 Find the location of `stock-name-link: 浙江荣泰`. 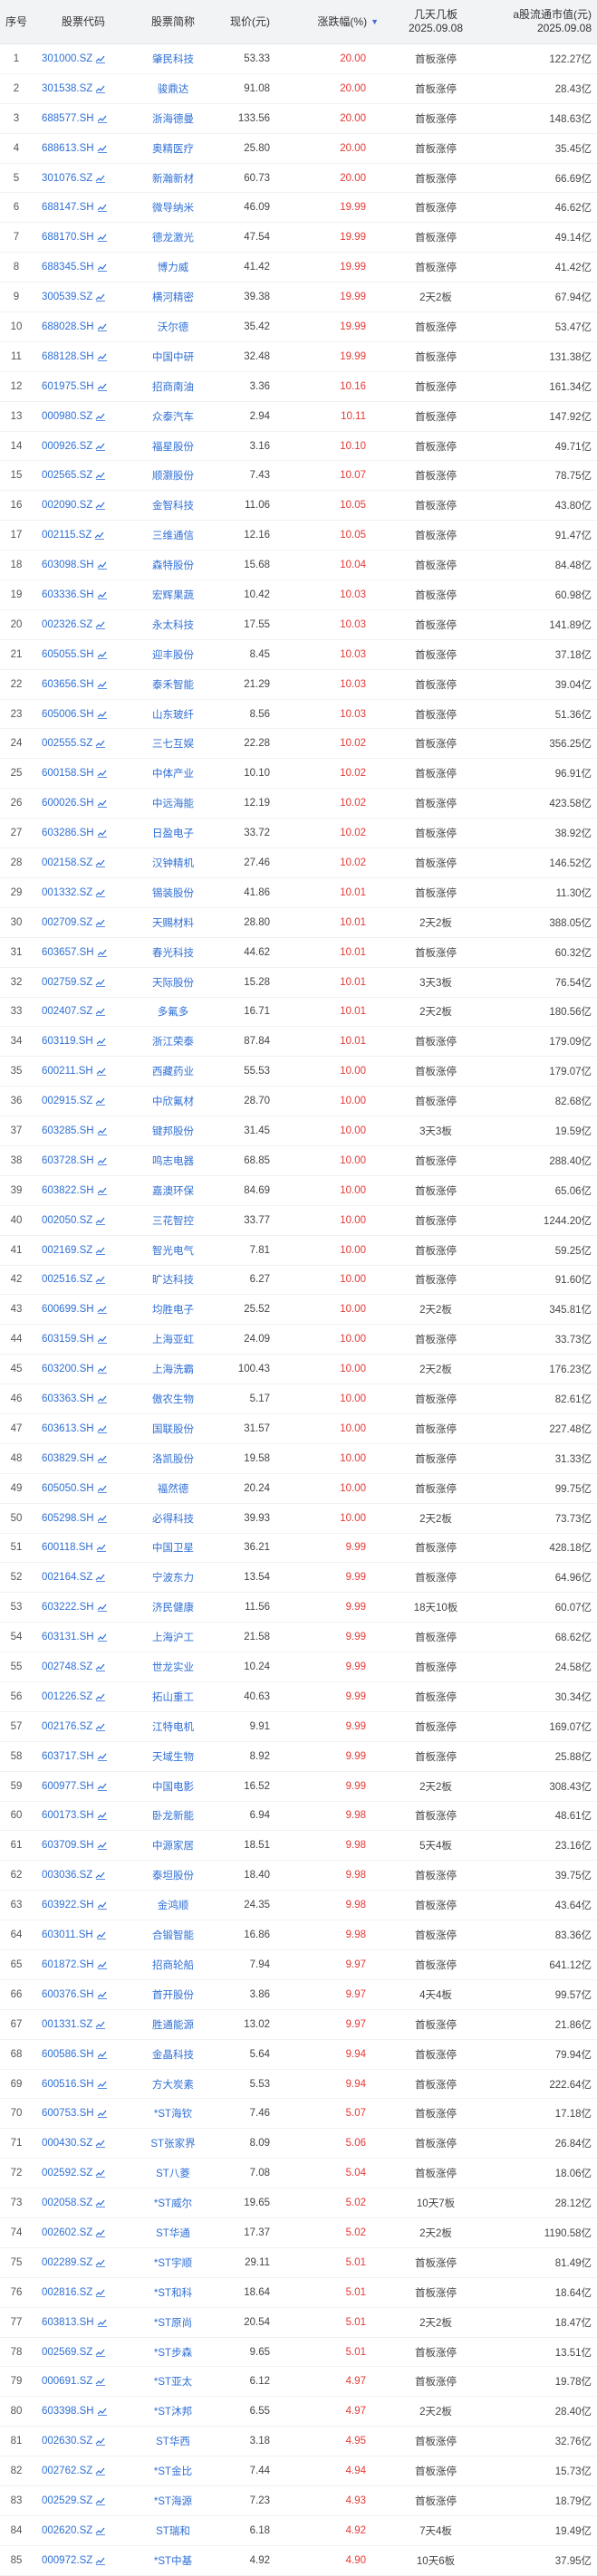

stock-name-link: 浙江荣泰 is located at coordinates (173, 1041).